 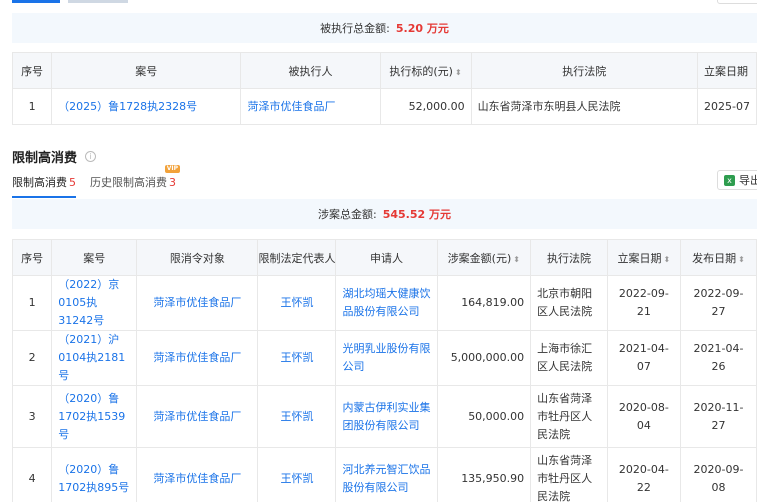 I want to click on filed-date-cell: 2020-08-04, so click(x=643, y=416).